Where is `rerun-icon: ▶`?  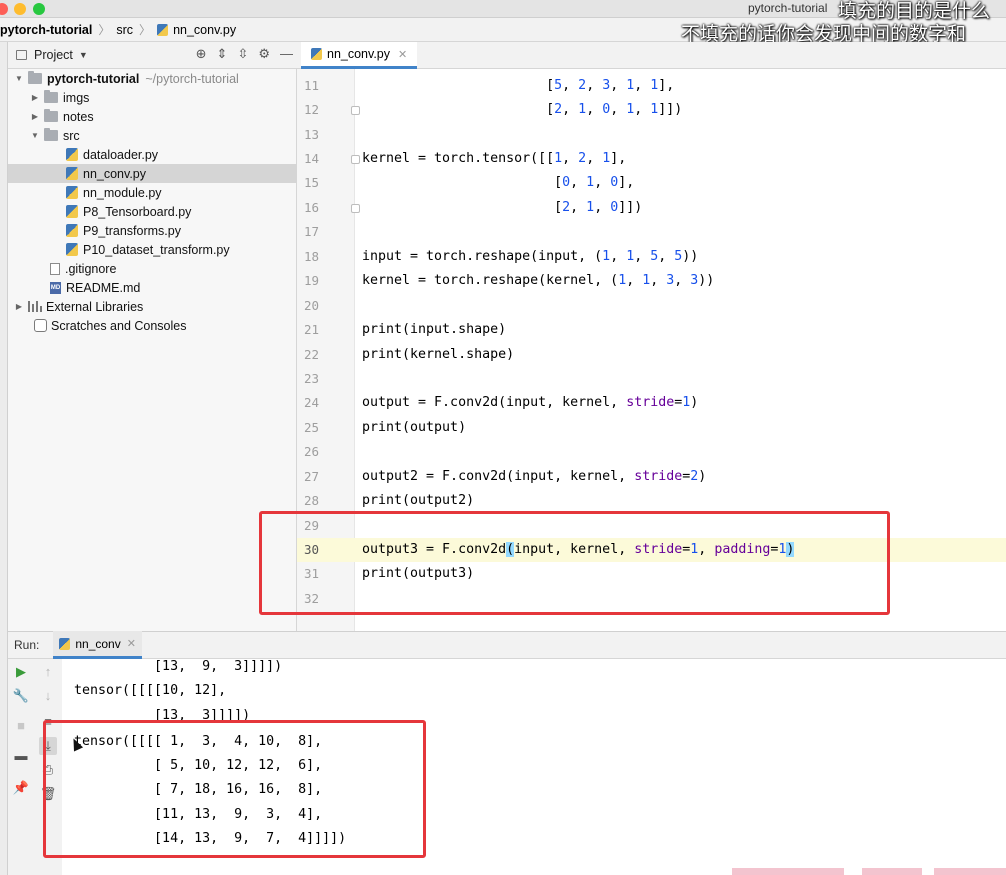
rerun-icon: ▶ is located at coordinates (21, 672).